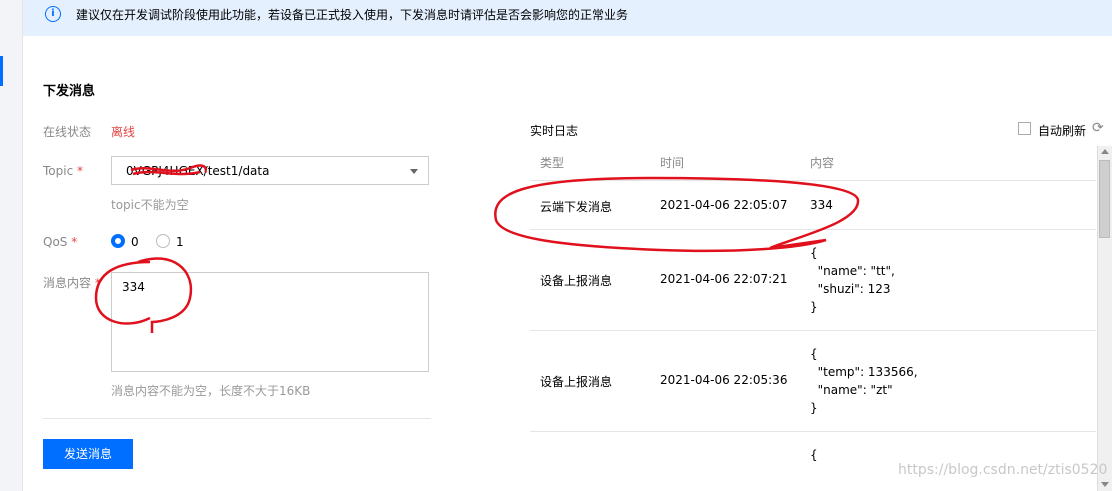 The width and height of the screenshot is (1112, 491). I want to click on topic-select: 0VGPJ4HGEX/test1/data, so click(270, 170).